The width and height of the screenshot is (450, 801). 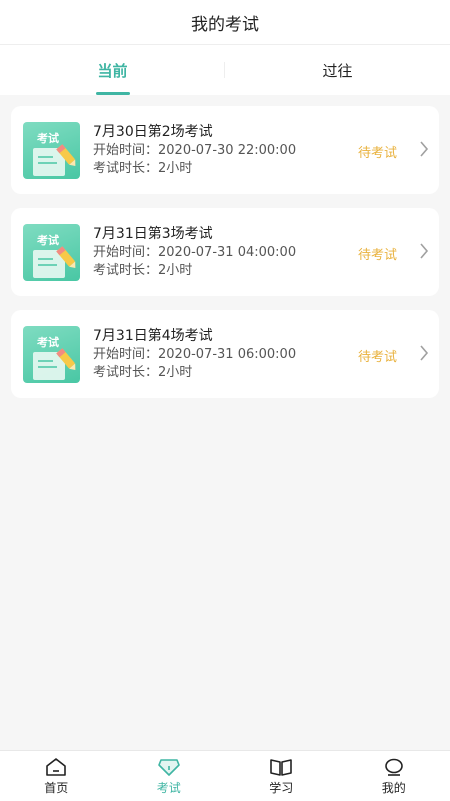 I want to click on tab-current-label: 当前, so click(x=112, y=70).